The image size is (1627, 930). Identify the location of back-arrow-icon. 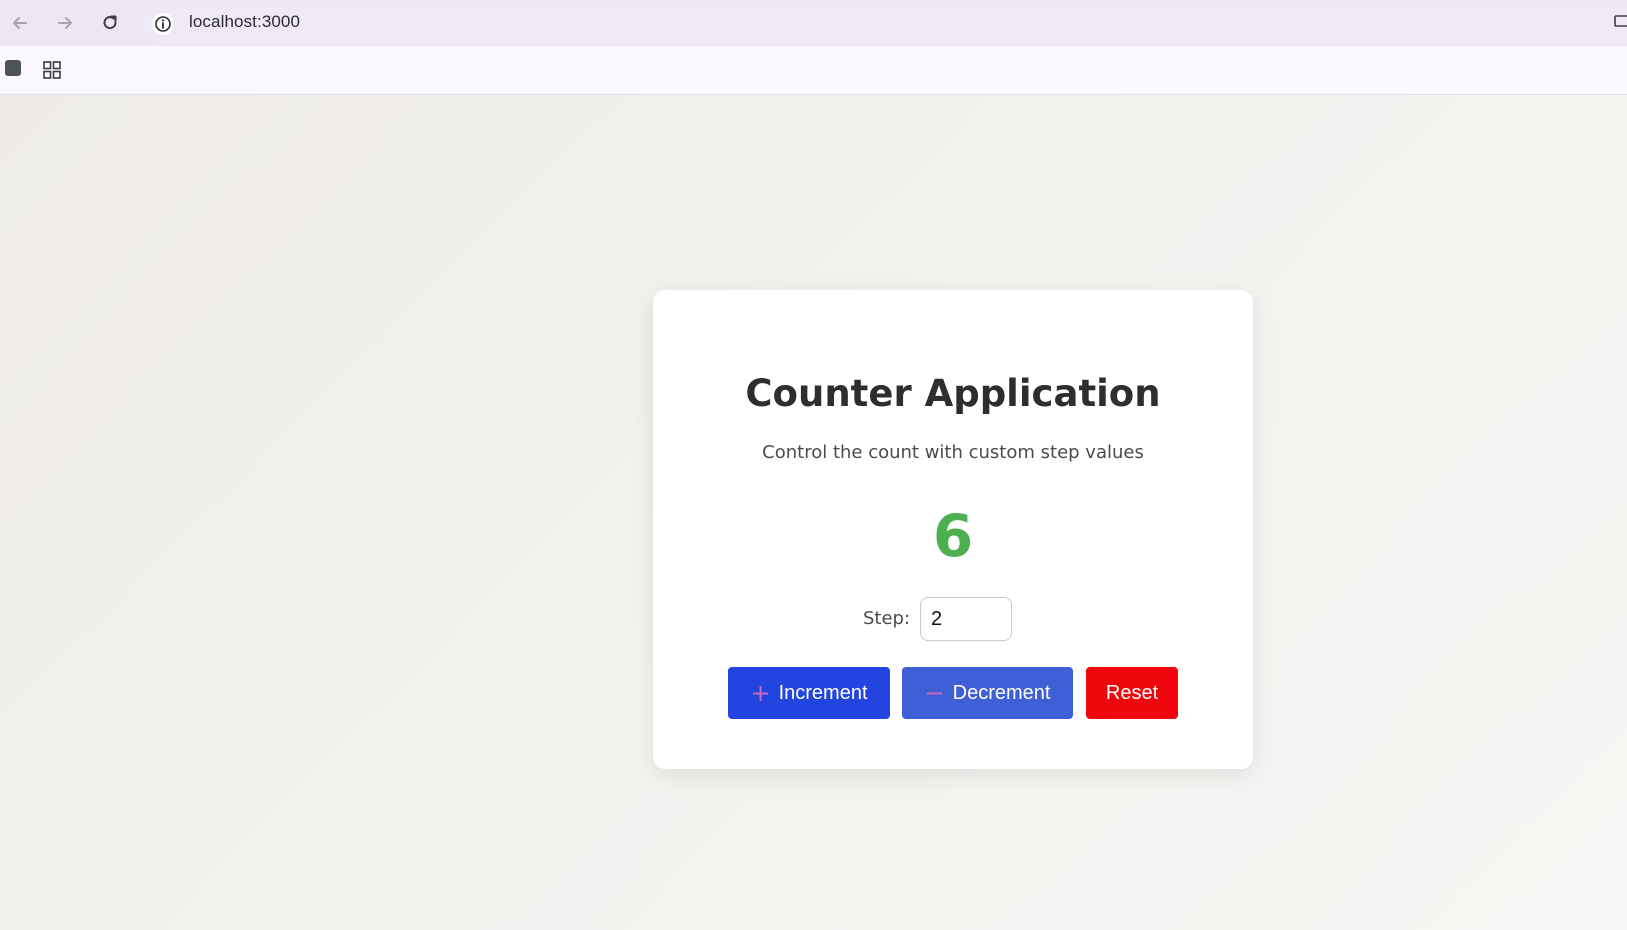
(20, 23).